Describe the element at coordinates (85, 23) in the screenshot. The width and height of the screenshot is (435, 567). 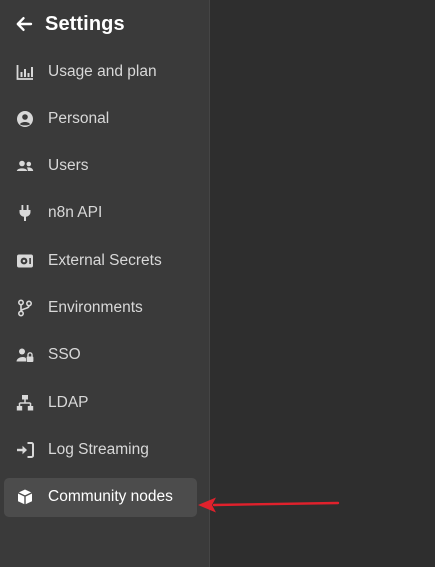
I see `page-title: Settings` at that location.